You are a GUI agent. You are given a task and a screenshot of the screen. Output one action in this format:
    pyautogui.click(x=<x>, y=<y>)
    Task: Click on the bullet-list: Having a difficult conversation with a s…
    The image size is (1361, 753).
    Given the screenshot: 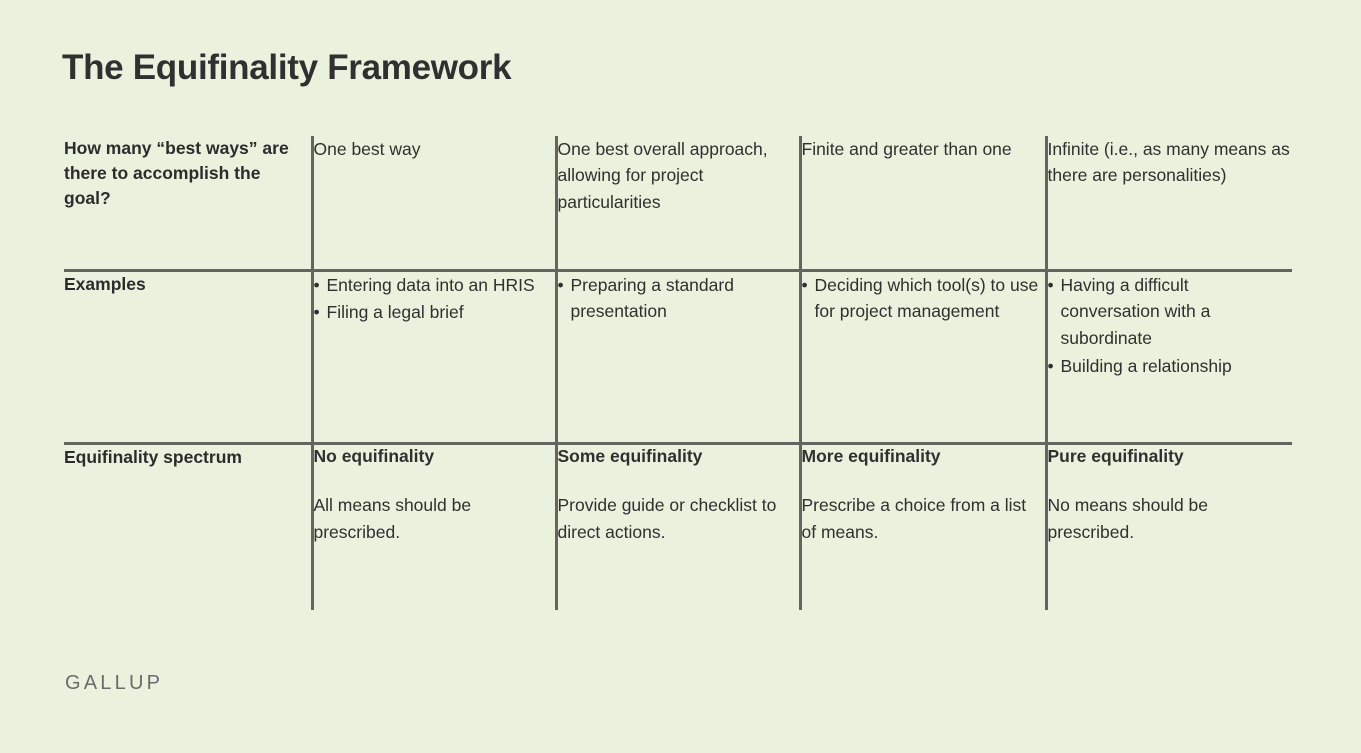 What is the action you would take?
    pyautogui.click(x=1170, y=326)
    